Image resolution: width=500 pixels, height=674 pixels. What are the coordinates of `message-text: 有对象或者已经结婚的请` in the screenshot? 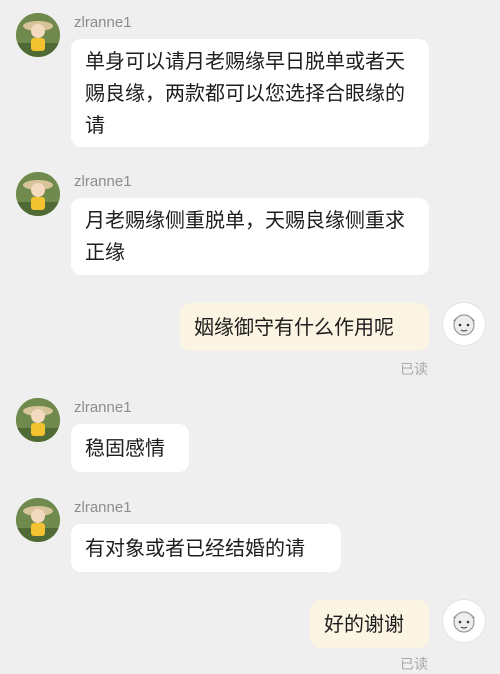 It's located at (195, 548).